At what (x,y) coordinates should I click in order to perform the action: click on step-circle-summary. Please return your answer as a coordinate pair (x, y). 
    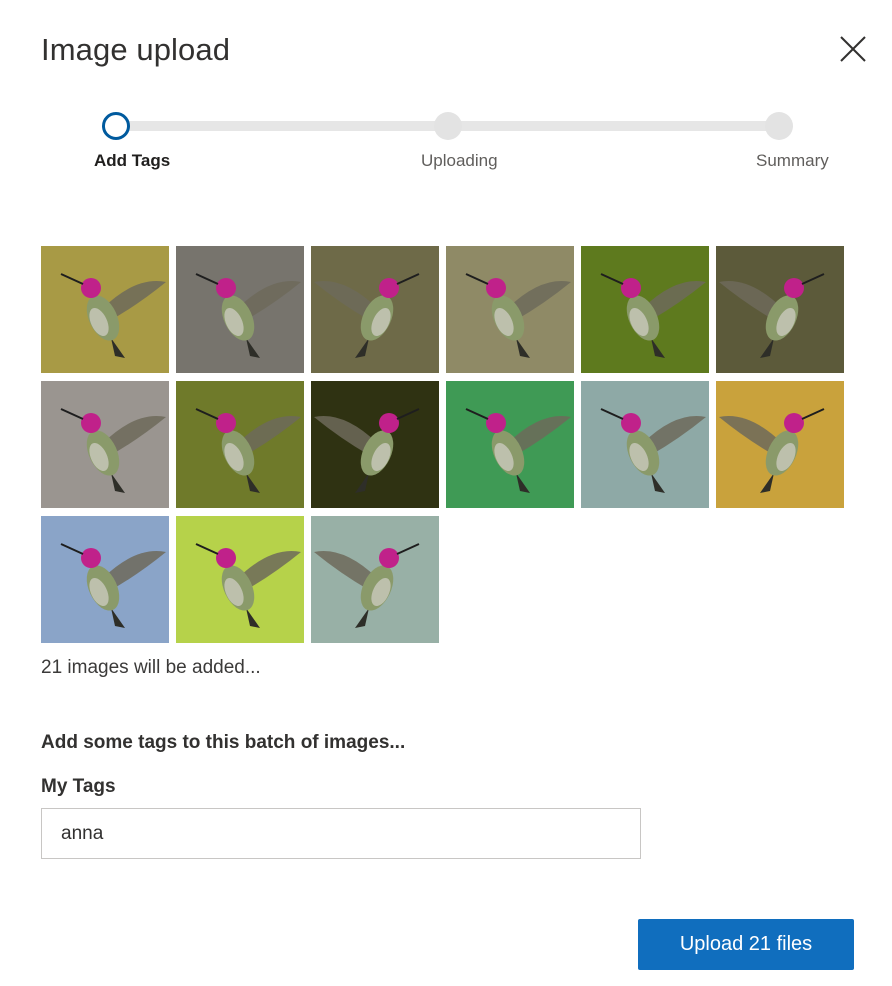
    Looking at the image, I should click on (779, 126).